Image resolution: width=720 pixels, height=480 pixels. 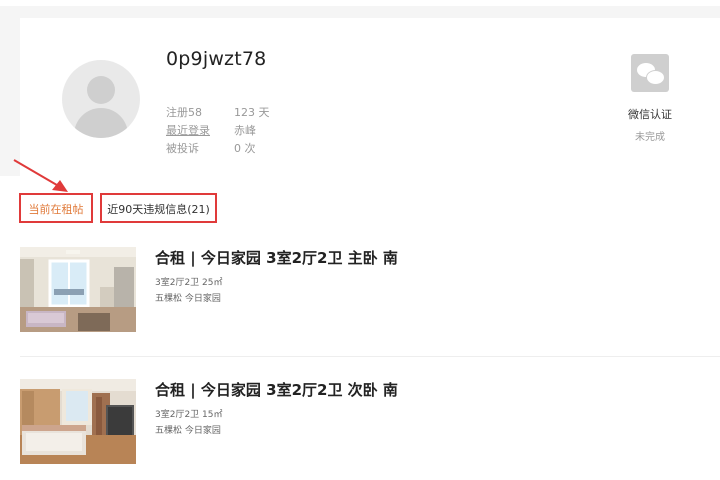 What do you see at coordinates (650, 137) in the screenshot?
I see `wechat-status: 未完成` at bounding box center [650, 137].